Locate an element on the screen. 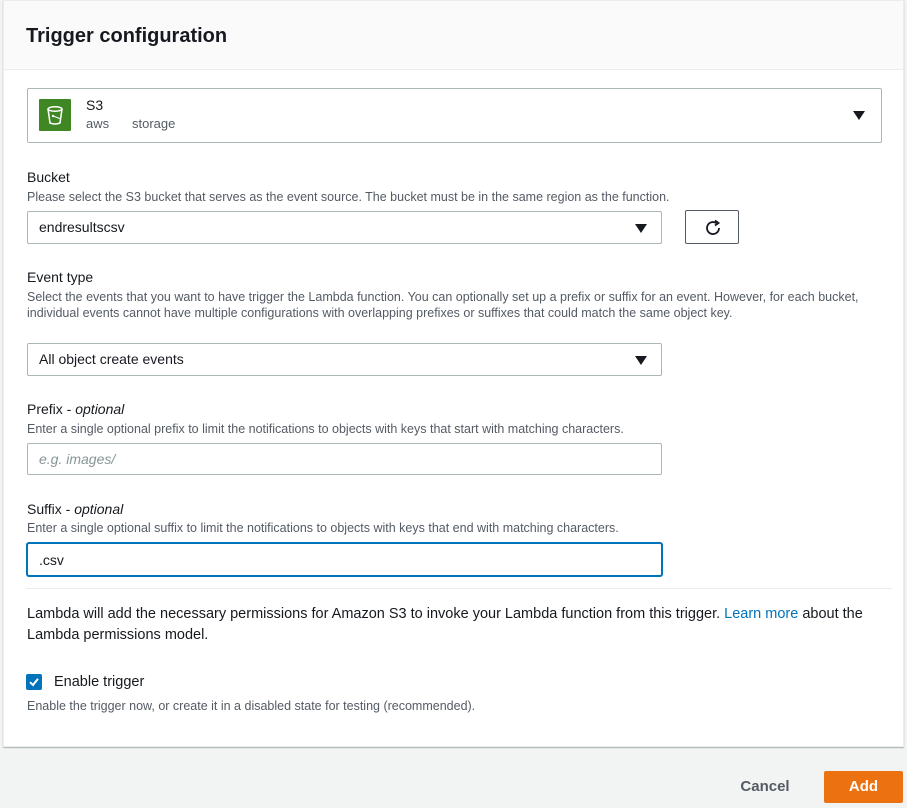 This screenshot has width=907, height=808. enable-trigger-label: Enable trigger is located at coordinates (99, 682).